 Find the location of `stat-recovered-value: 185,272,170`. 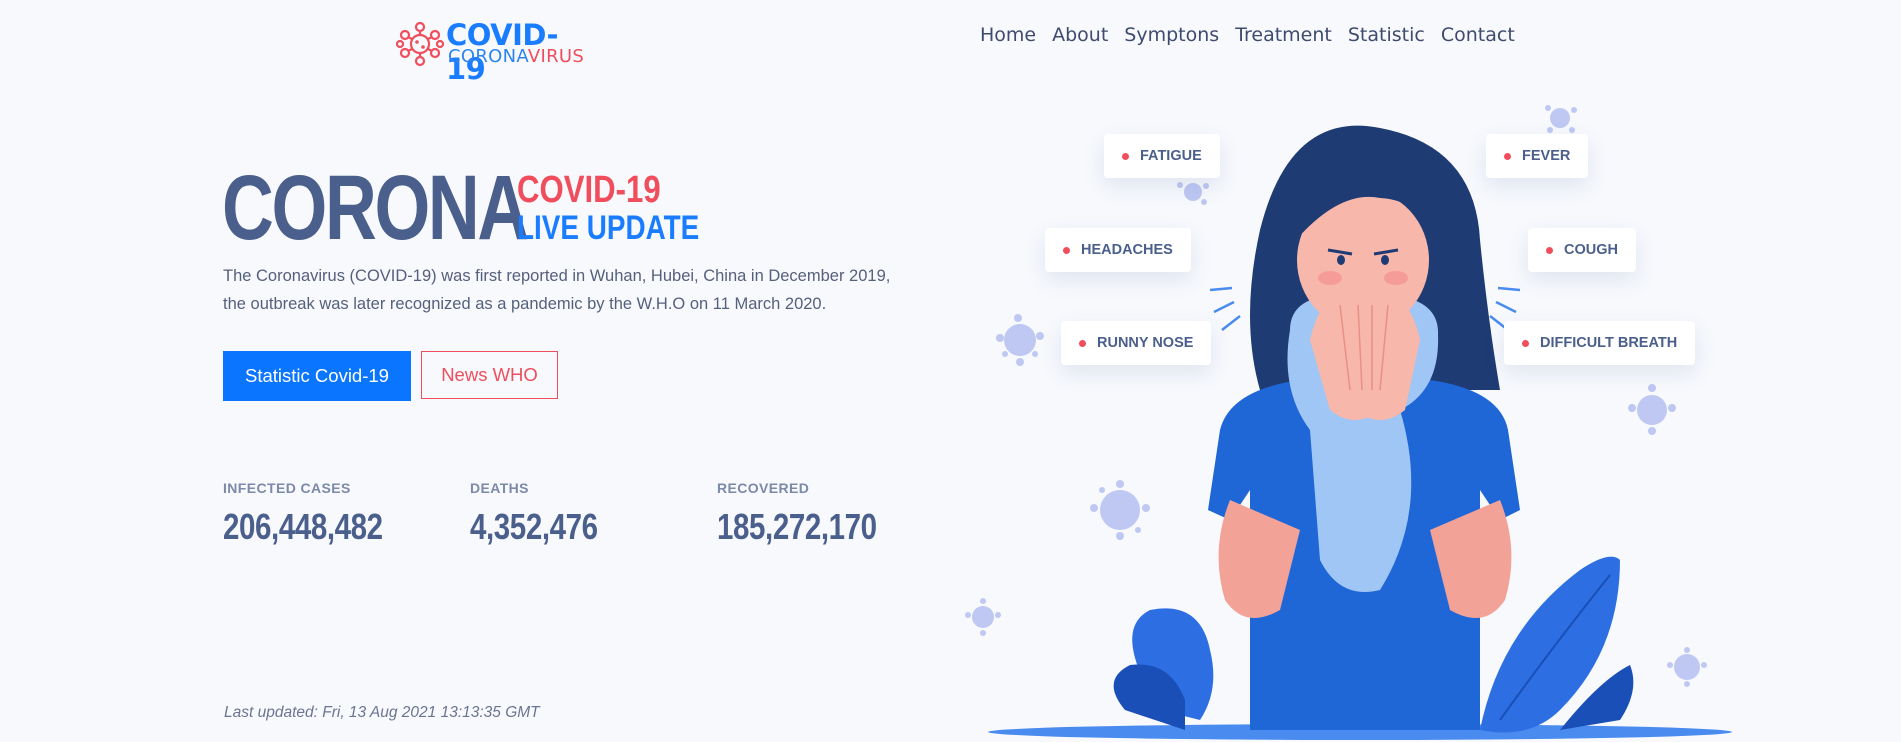

stat-recovered-value: 185,272,170 is located at coordinates (797, 526).